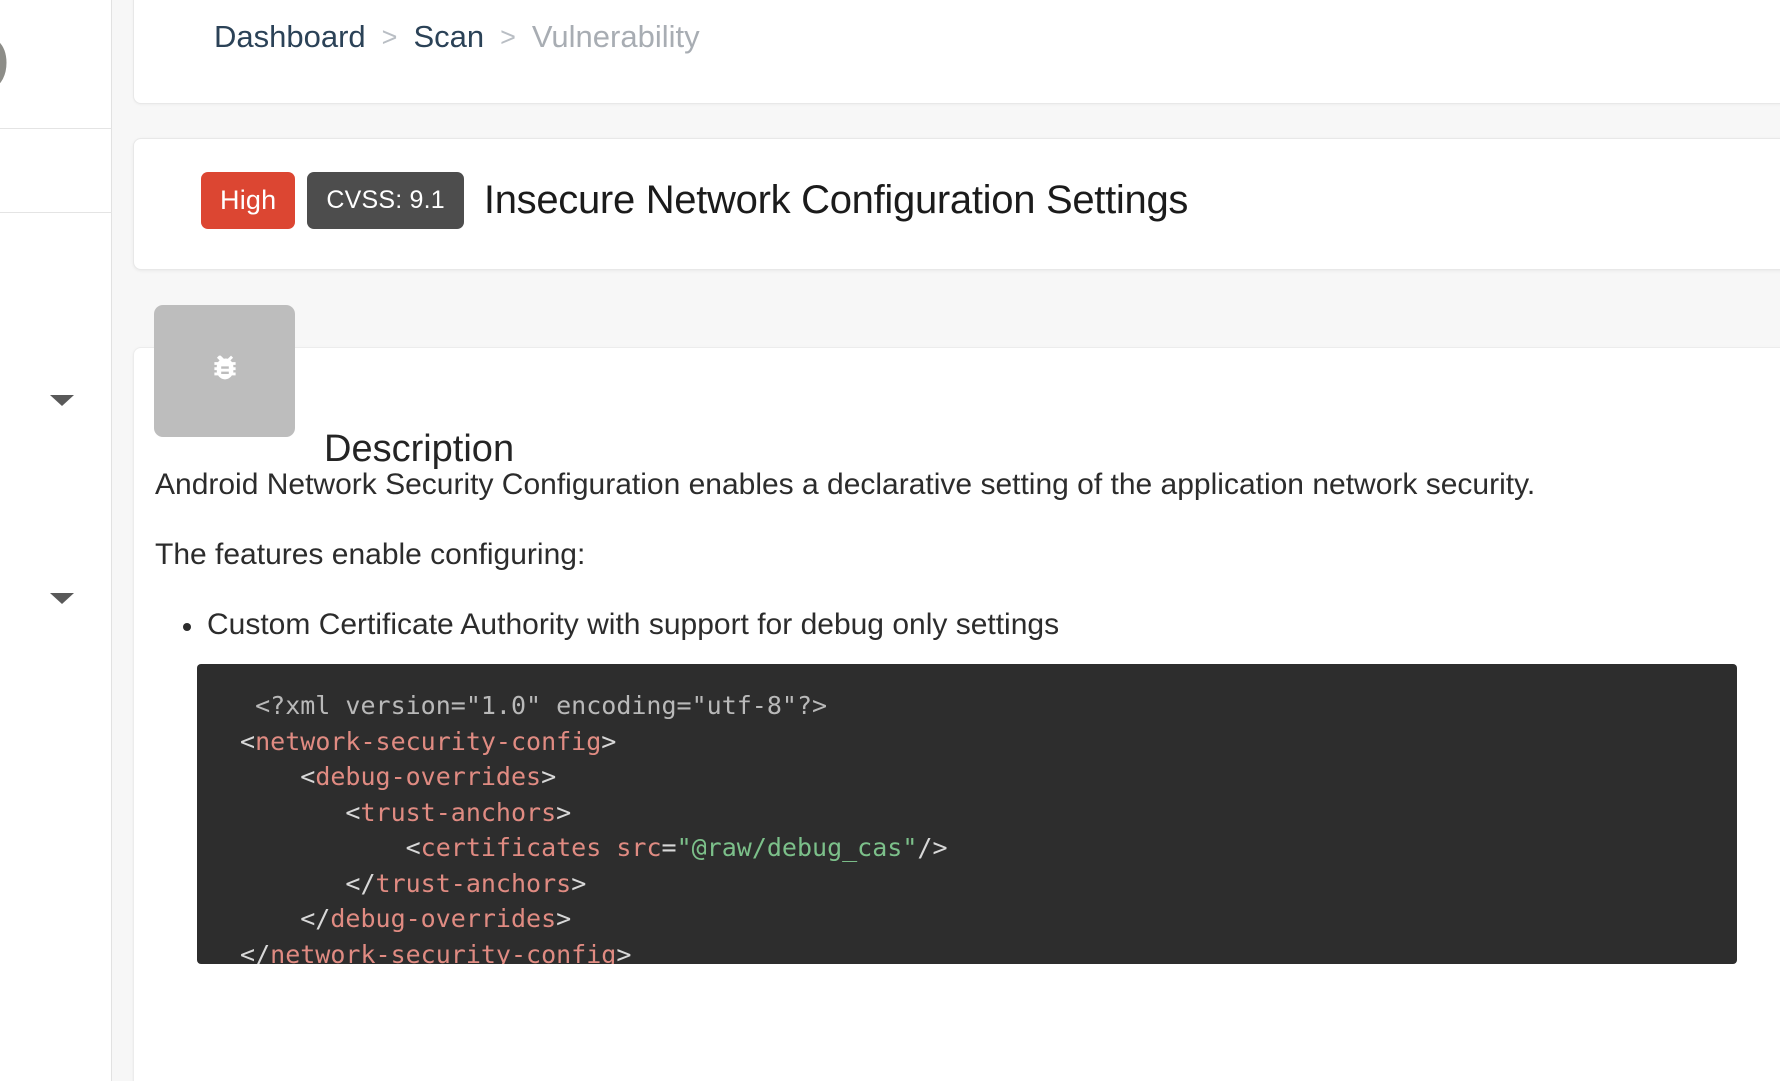  Describe the element at coordinates (669, 847) in the screenshot. I see `code-token-punct: =` at that location.